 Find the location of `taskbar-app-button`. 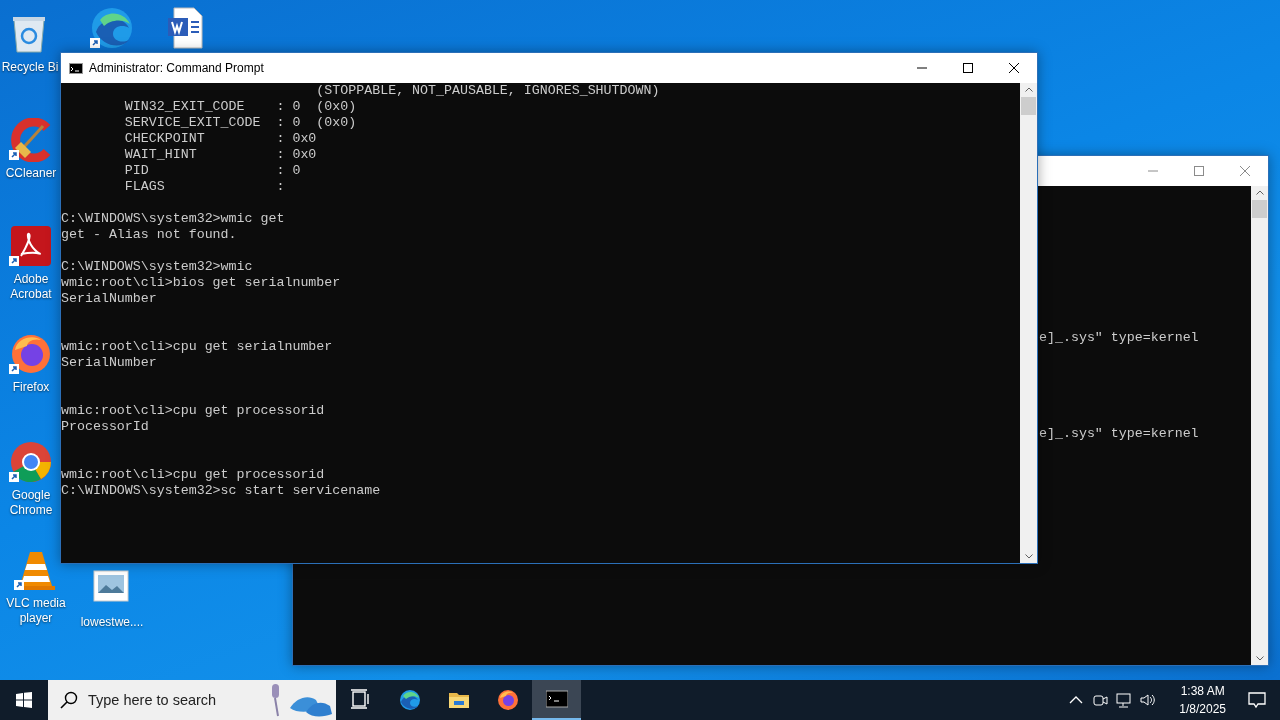

taskbar-app-button is located at coordinates (556, 700).